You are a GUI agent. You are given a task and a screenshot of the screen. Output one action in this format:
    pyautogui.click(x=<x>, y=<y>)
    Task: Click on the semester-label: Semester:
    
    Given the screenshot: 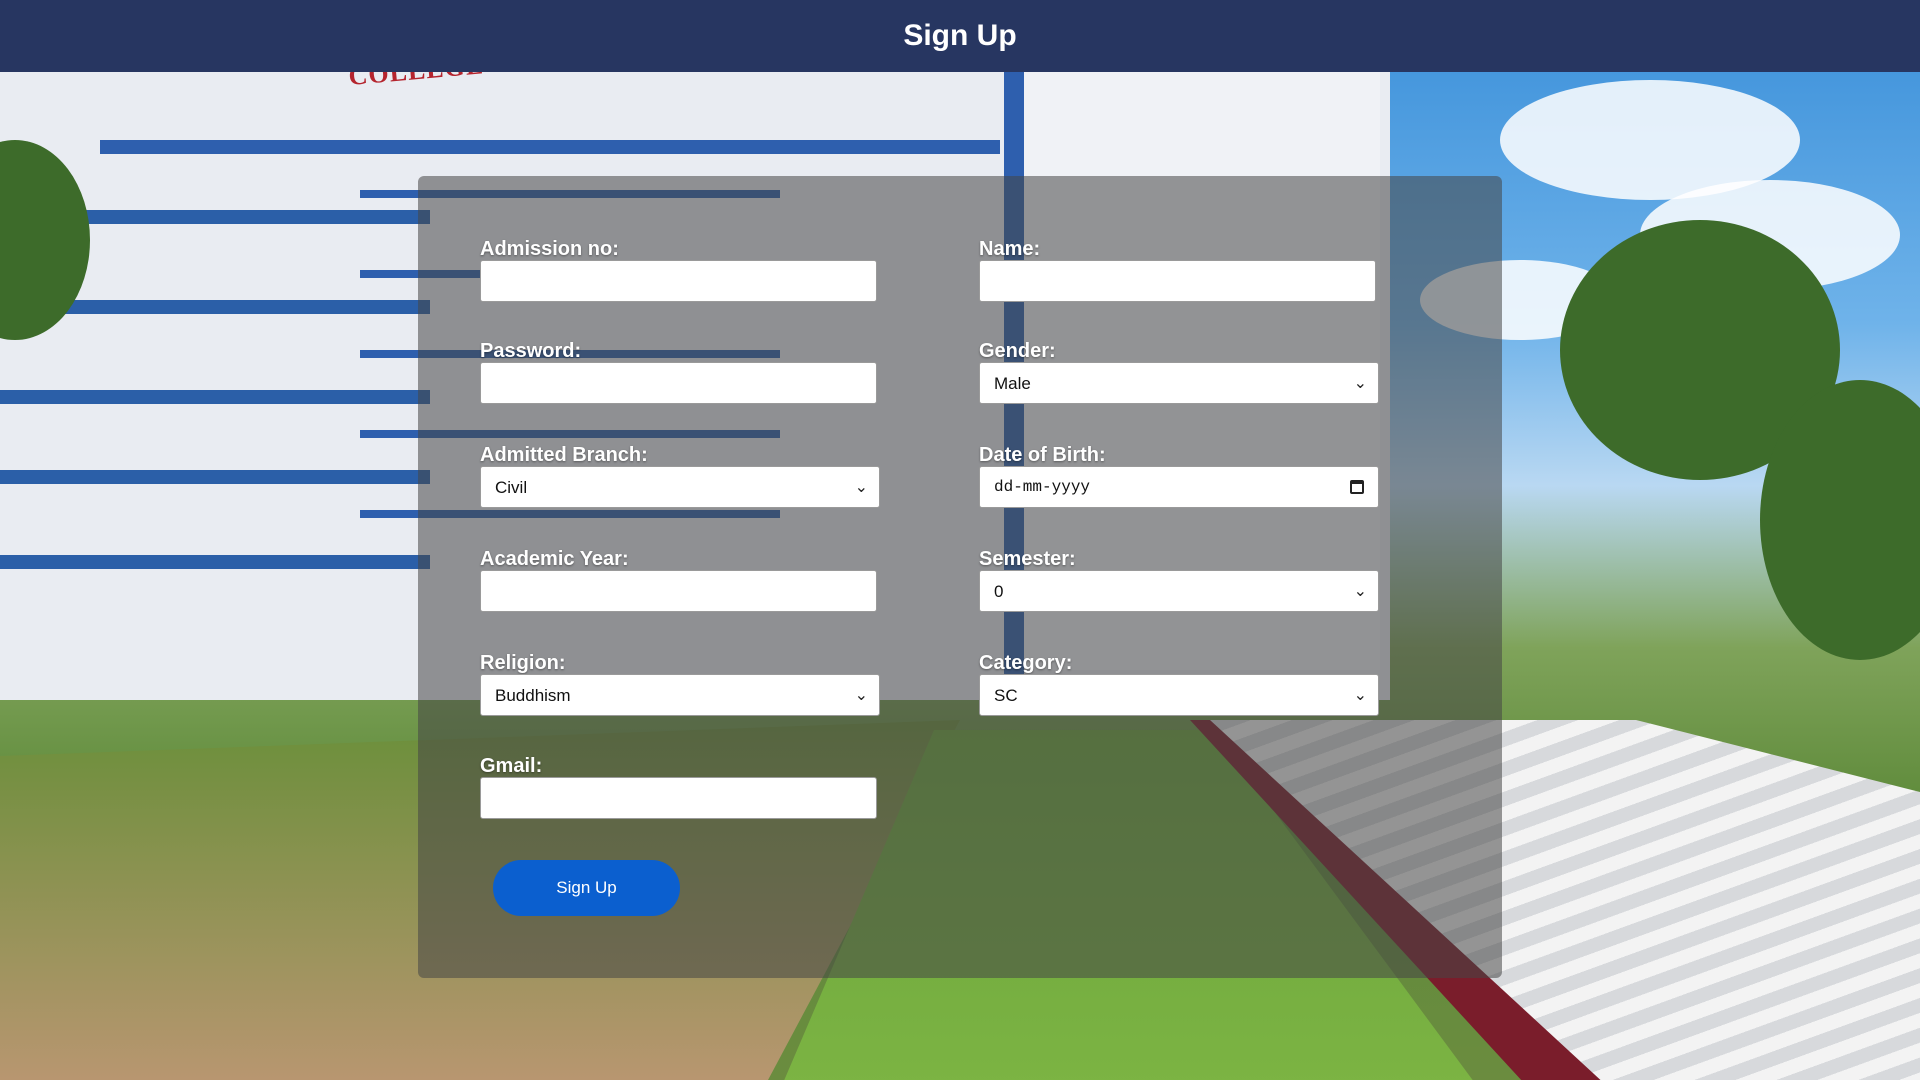 What is the action you would take?
    pyautogui.click(x=1027, y=559)
    